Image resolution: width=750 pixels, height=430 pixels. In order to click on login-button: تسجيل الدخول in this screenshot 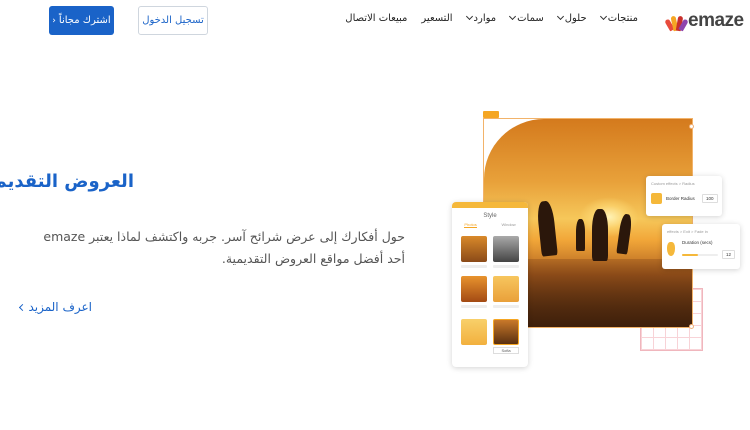, I will do `click(173, 20)`.